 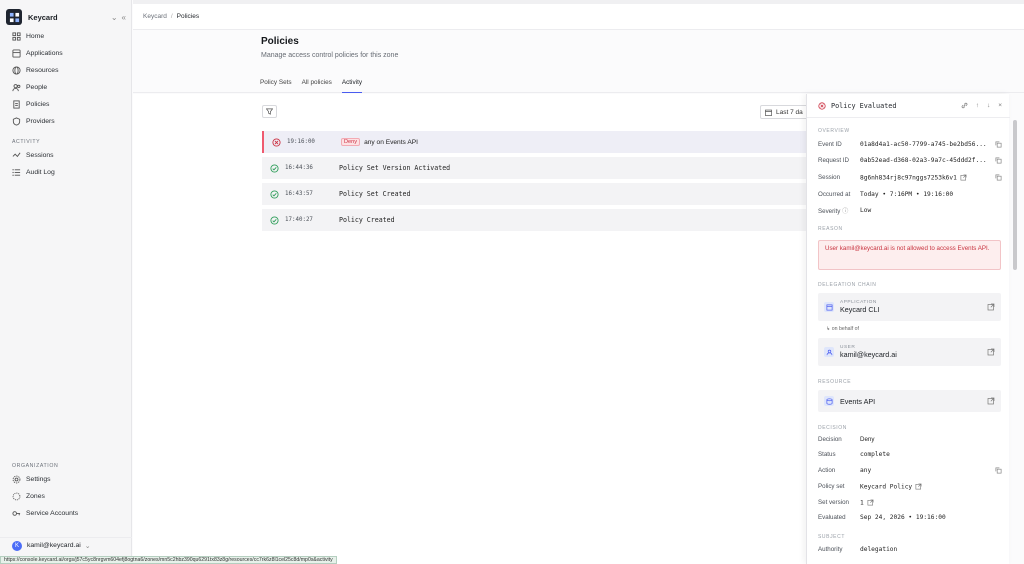 I want to click on nav-label: People, so click(x=37, y=87).